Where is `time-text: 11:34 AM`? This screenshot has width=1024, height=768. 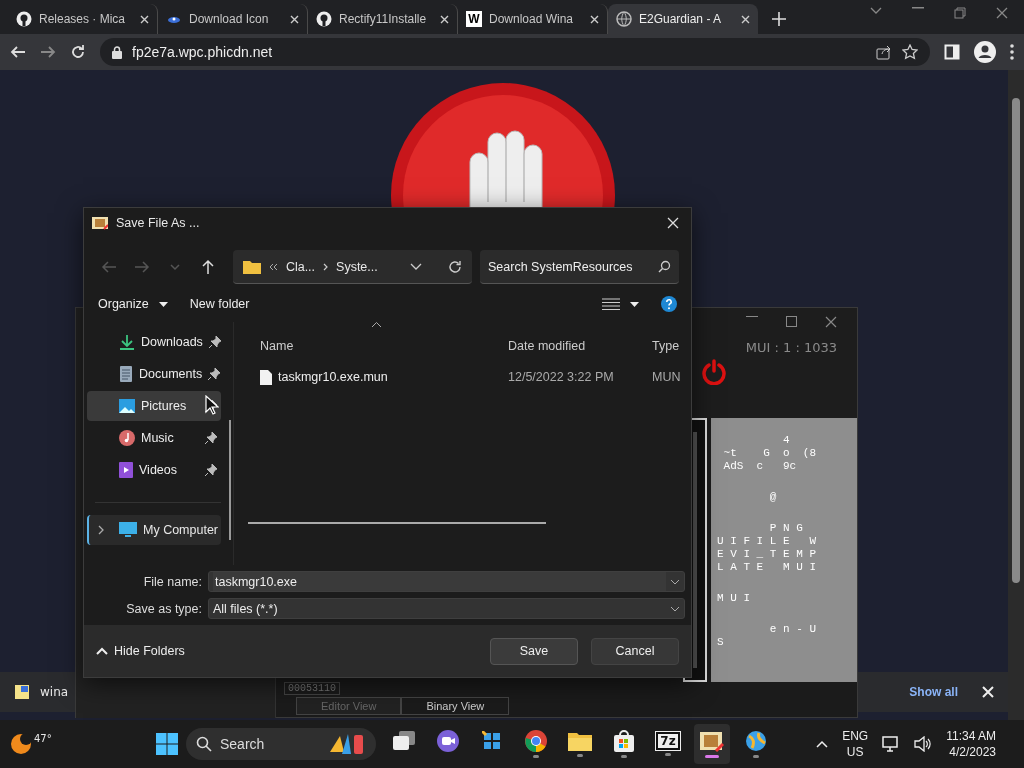
time-text: 11:34 AM is located at coordinates (971, 736).